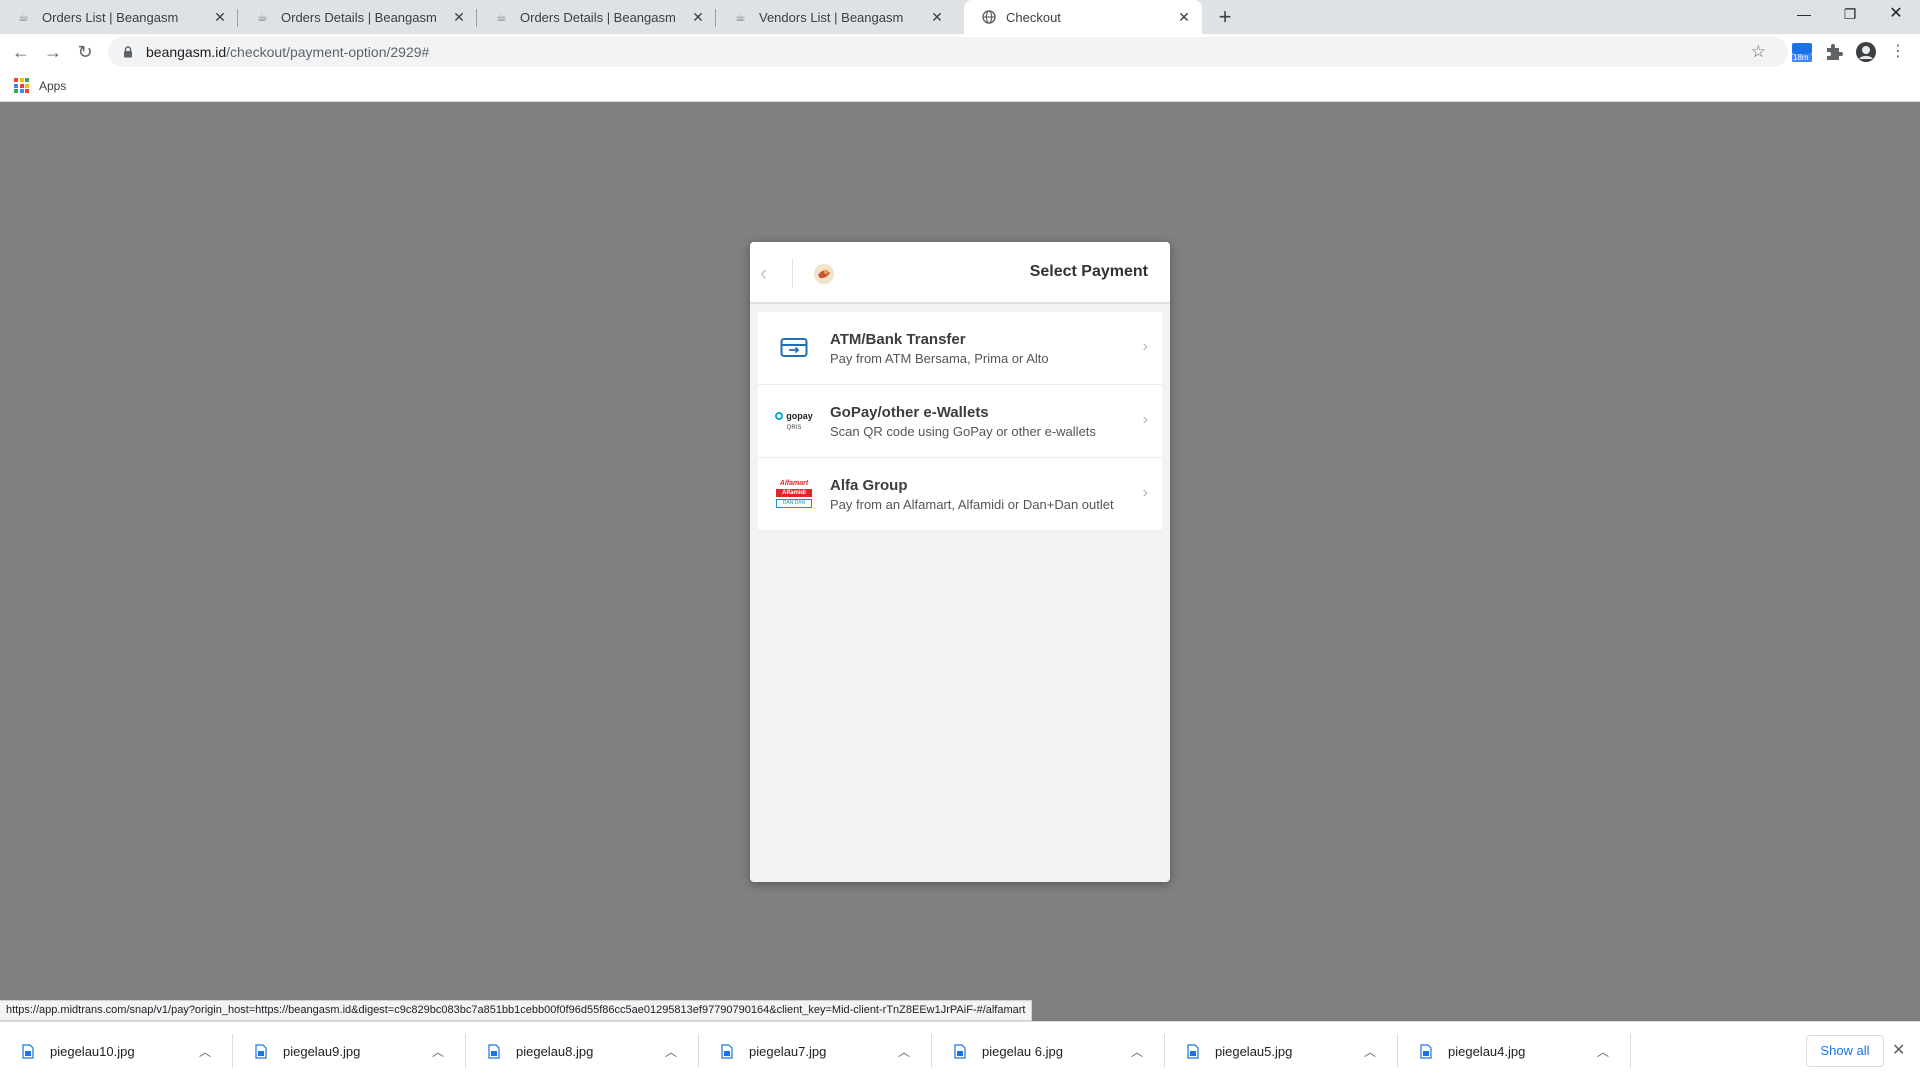  I want to click on alfamart-logo-text: Alfamart, so click(794, 483).